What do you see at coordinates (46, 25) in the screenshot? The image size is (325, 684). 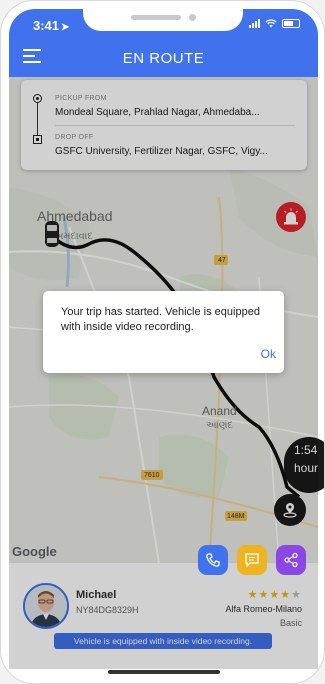 I see `status-time-text: 3:41` at bounding box center [46, 25].